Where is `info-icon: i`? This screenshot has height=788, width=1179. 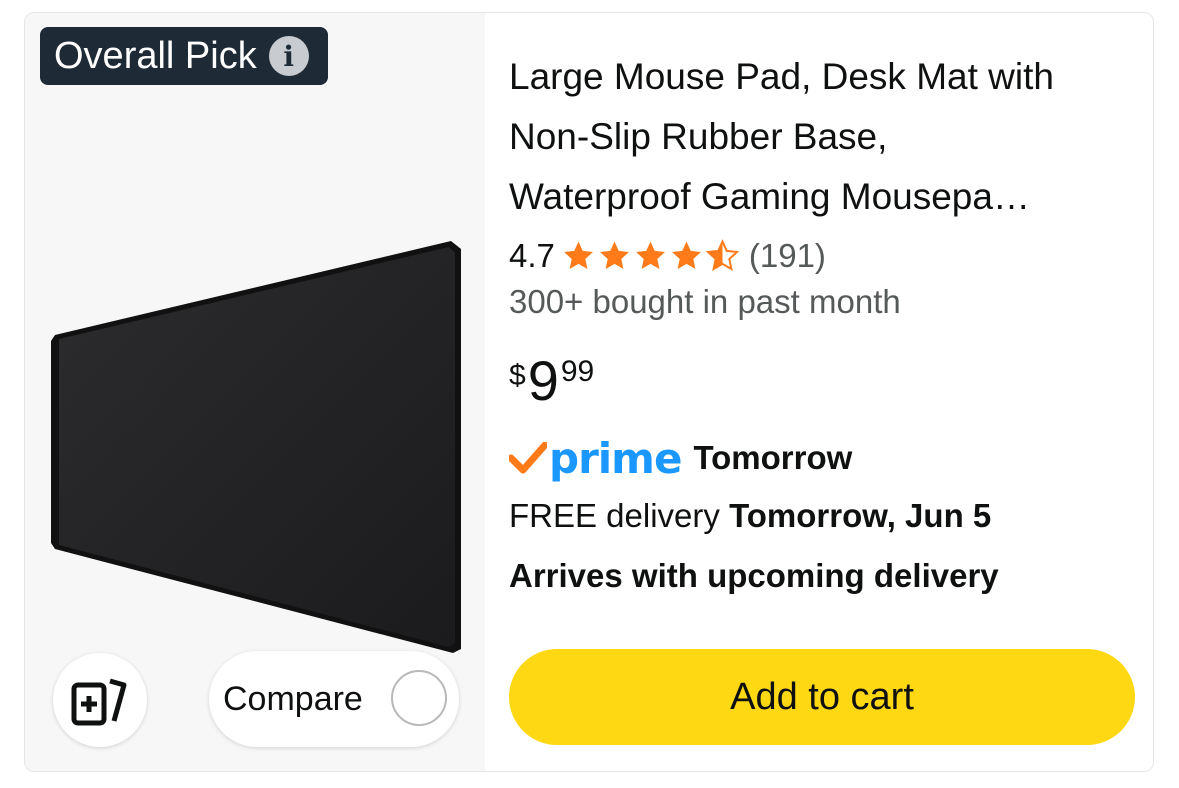 info-icon: i is located at coordinates (288, 56).